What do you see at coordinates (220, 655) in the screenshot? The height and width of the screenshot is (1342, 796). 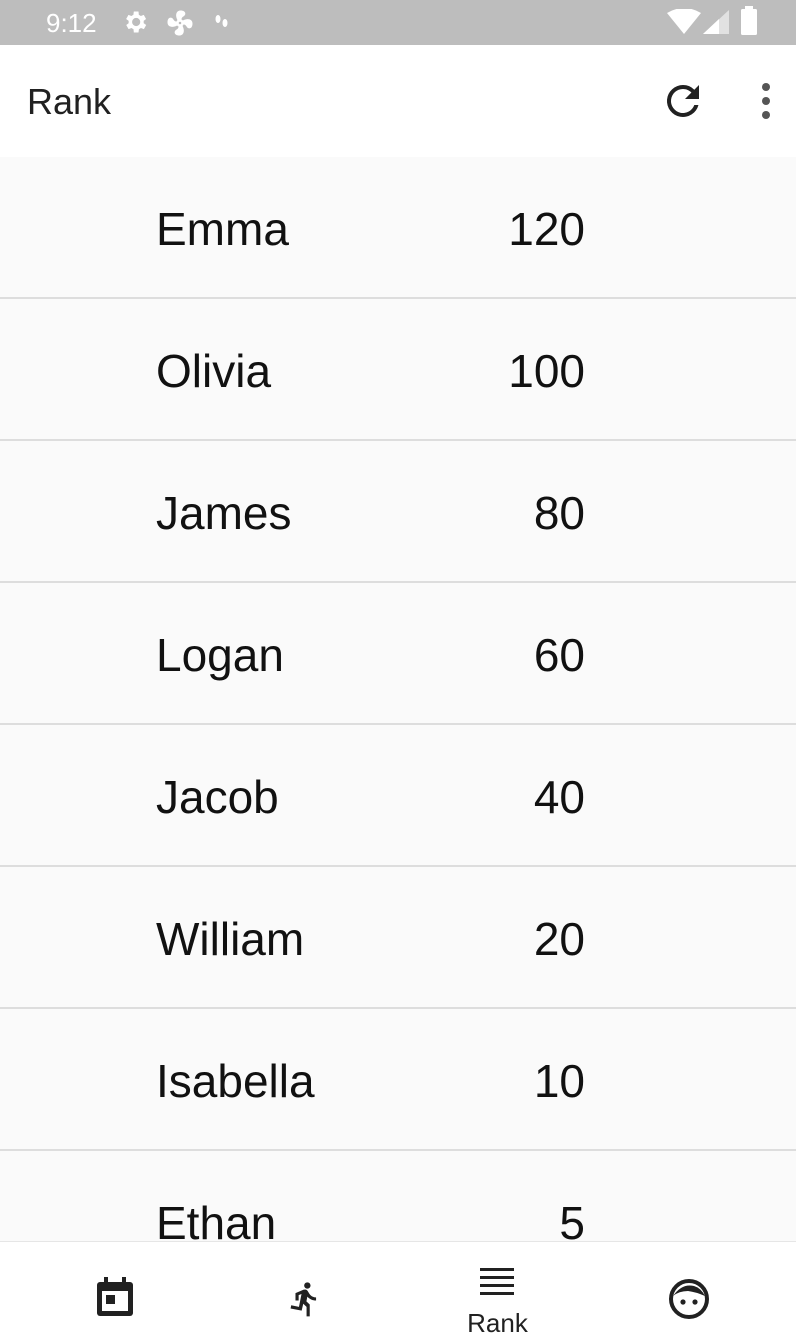 I see `player-name: Logan` at bounding box center [220, 655].